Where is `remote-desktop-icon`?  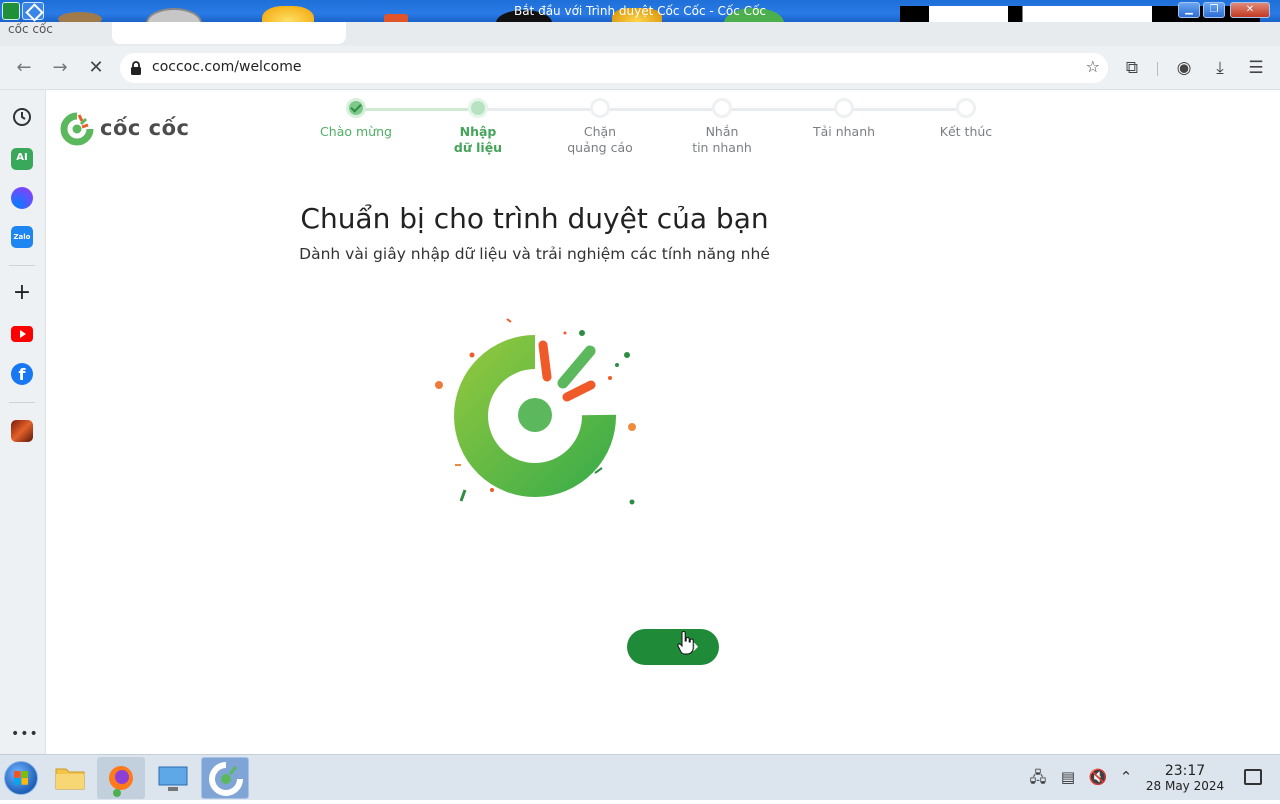 remote-desktop-icon is located at coordinates (173, 778).